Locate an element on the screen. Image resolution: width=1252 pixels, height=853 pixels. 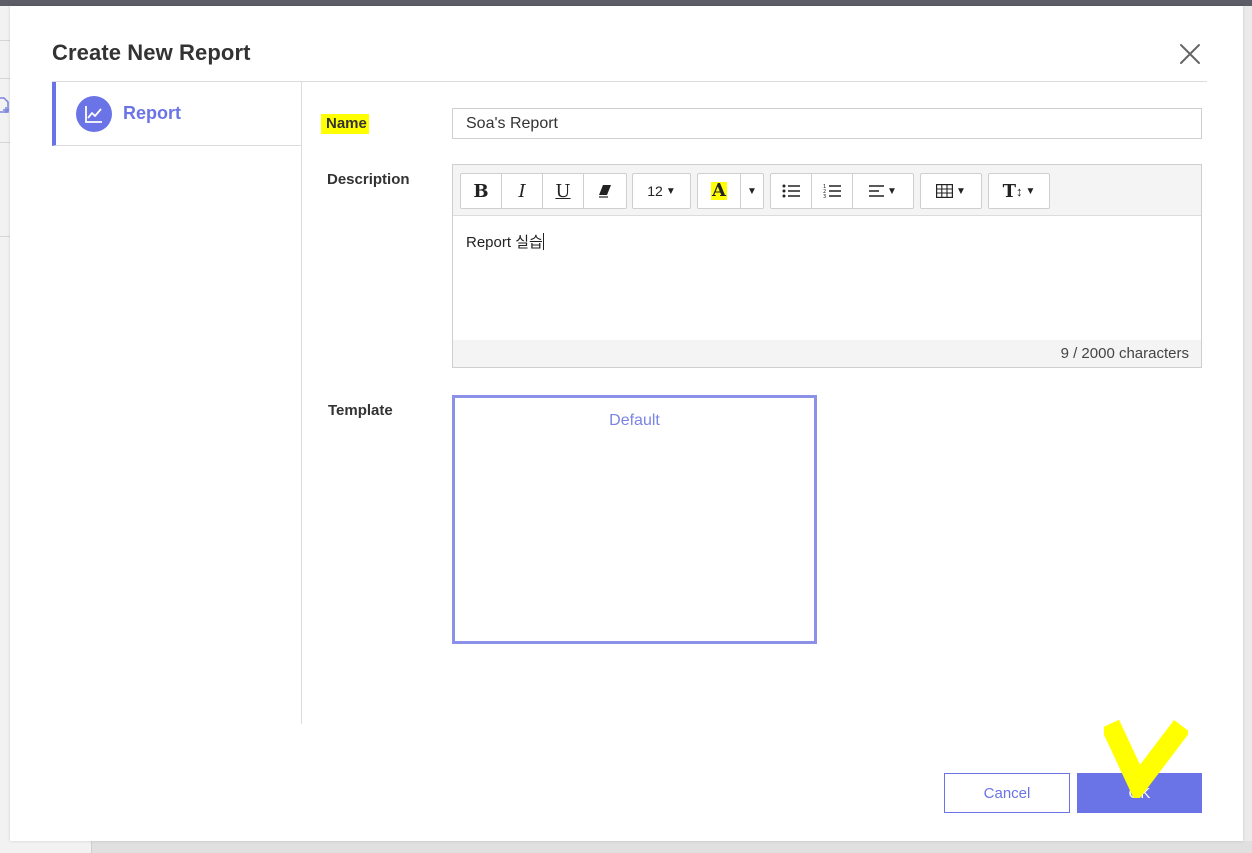
font-color-icon: A is located at coordinates (719, 190).